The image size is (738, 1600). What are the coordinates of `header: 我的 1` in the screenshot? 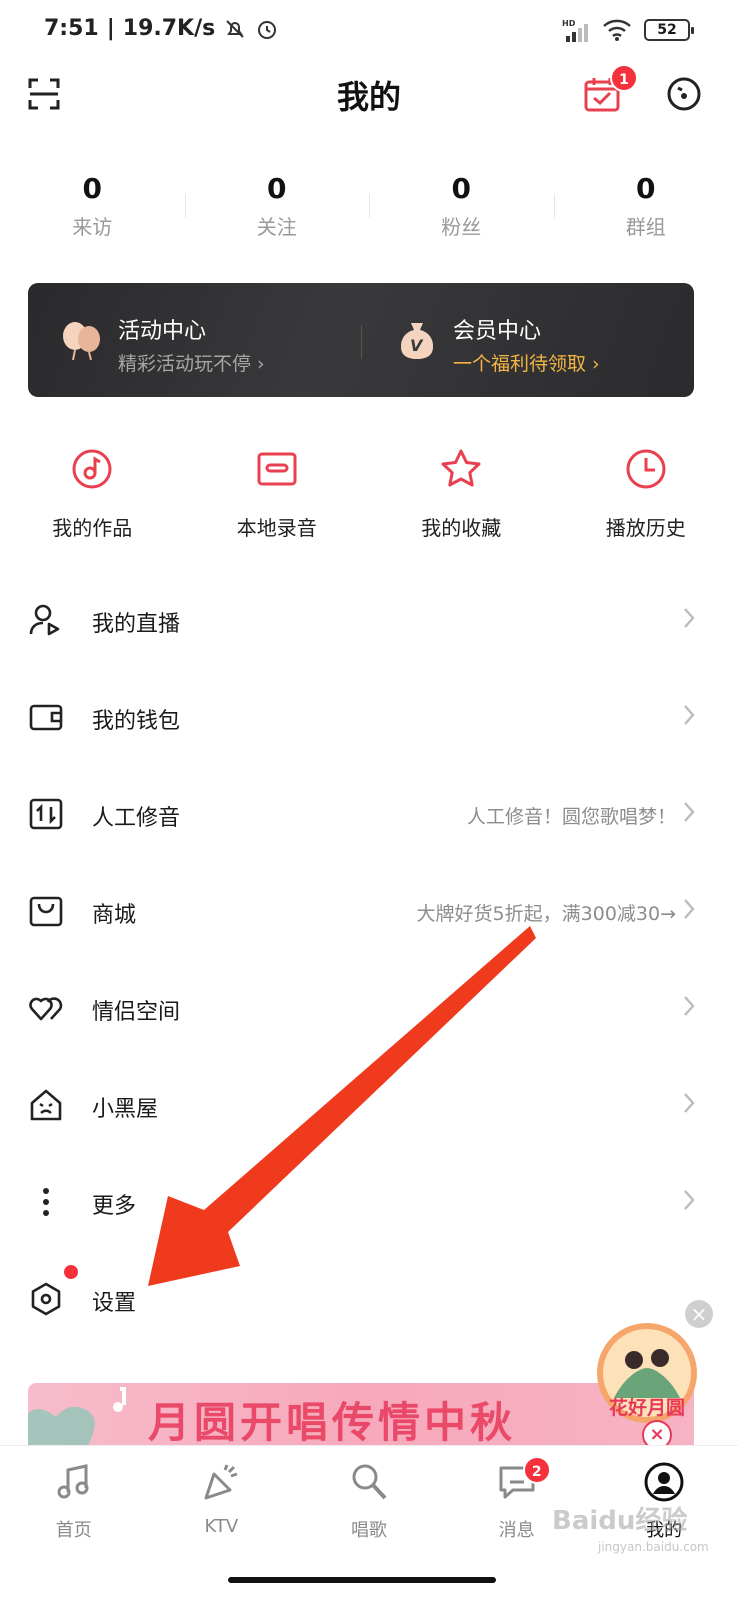 It's located at (369, 94).